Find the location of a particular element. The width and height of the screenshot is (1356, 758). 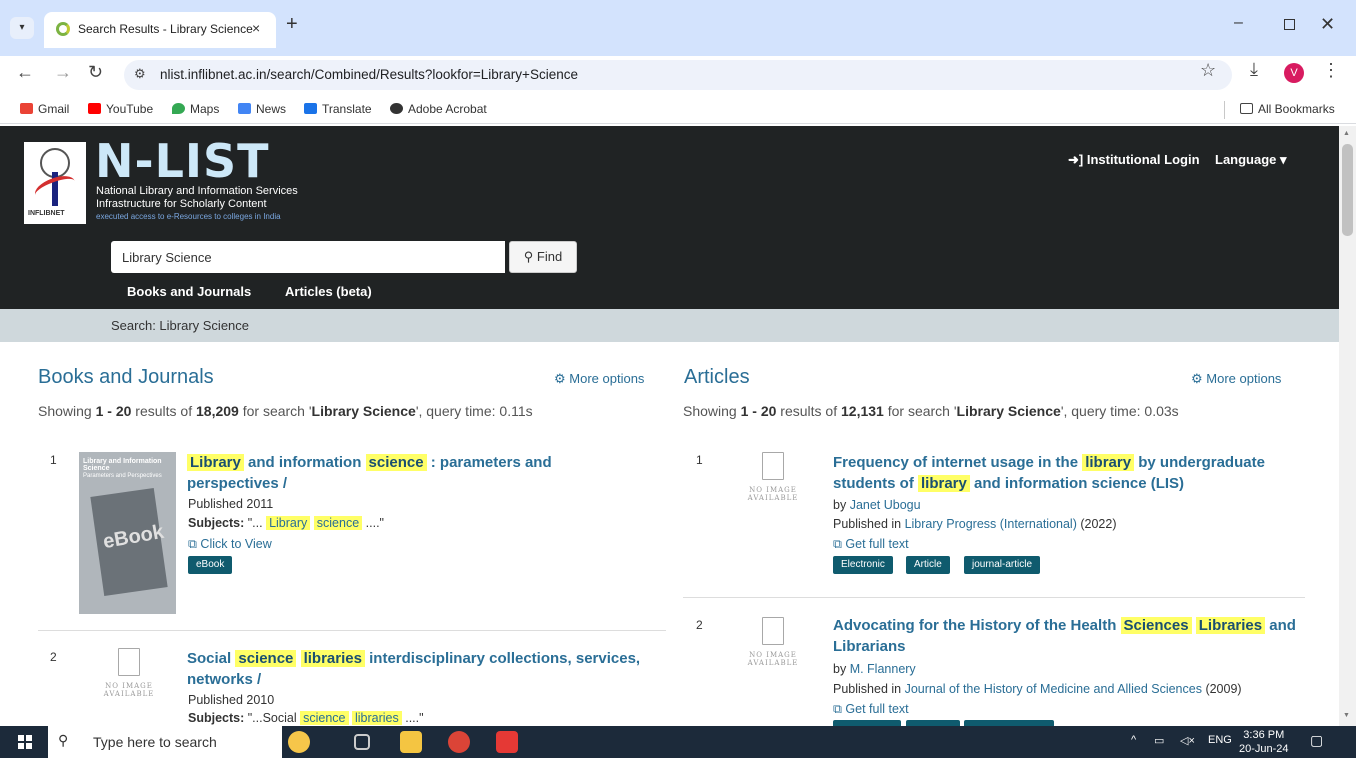

reload-icon: ↻ is located at coordinates (95, 72).